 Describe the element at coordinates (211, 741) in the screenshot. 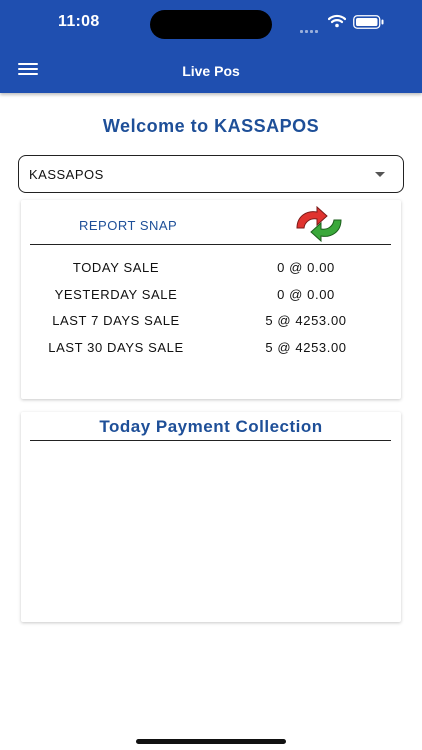

I see `home-indicator` at that location.